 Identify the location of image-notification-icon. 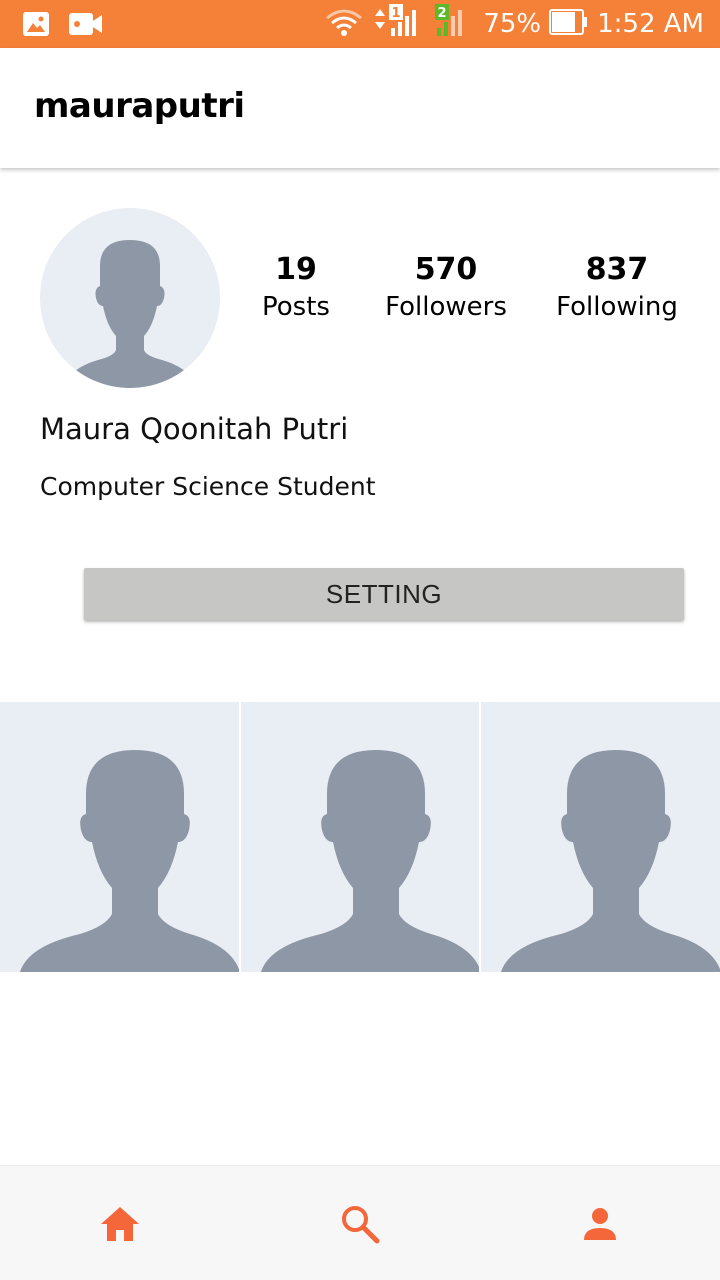
(36, 26).